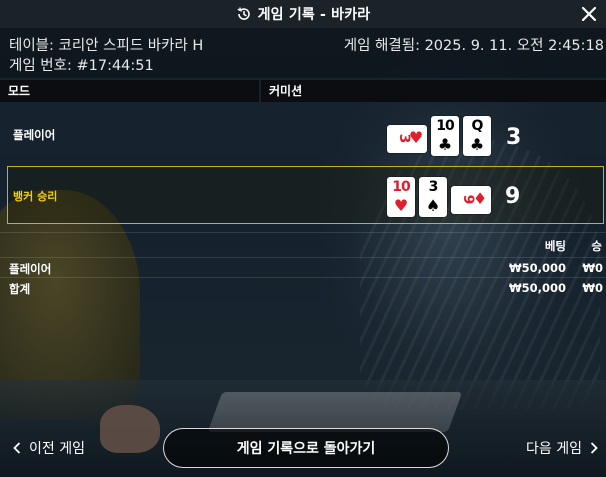 This screenshot has height=477, width=606. I want to click on settled-time: 게임 해결됨: 2025. 9. 11. 오전 2:45:18, so click(473, 46).